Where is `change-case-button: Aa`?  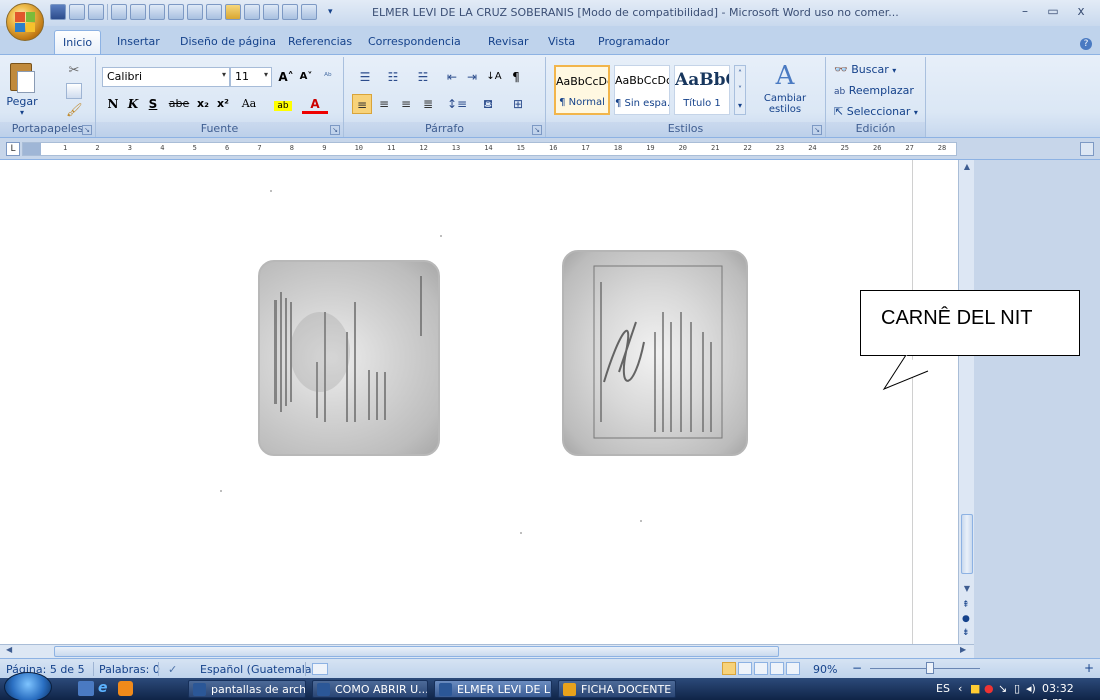 change-case-button: Aa is located at coordinates (249, 104).